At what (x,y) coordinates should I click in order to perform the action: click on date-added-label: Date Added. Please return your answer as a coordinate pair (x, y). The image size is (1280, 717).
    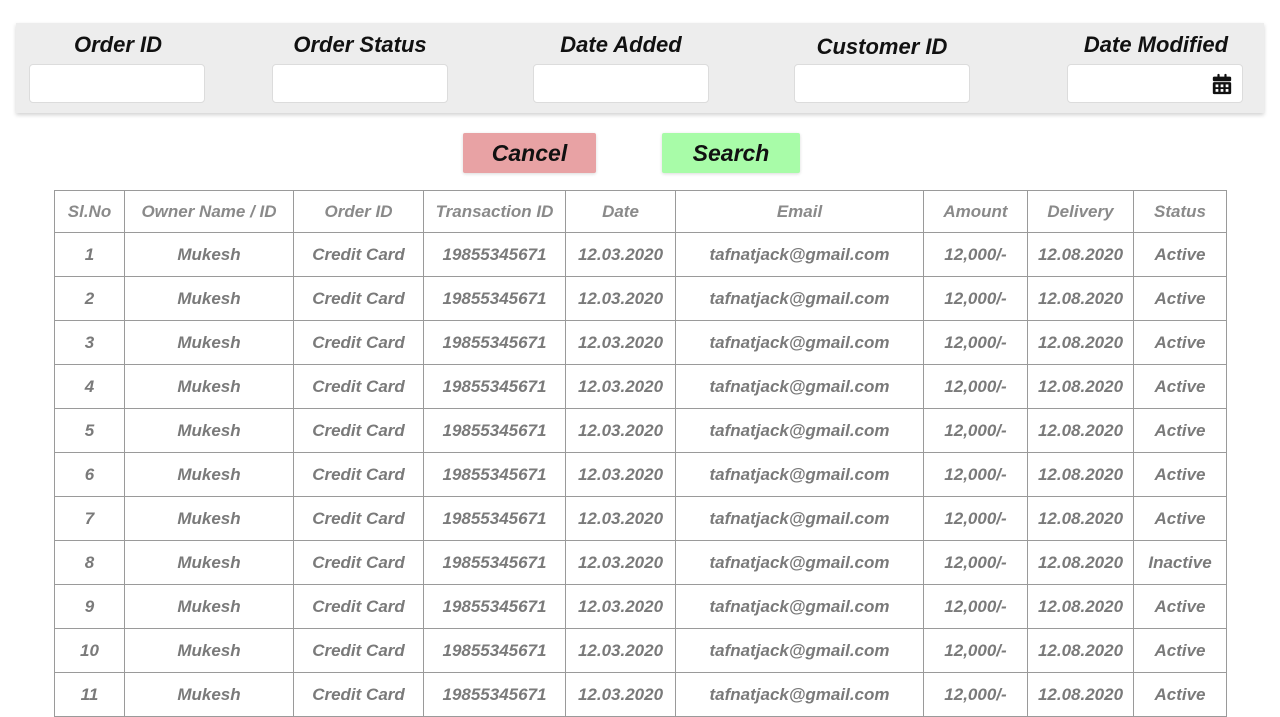
    Looking at the image, I should click on (621, 44).